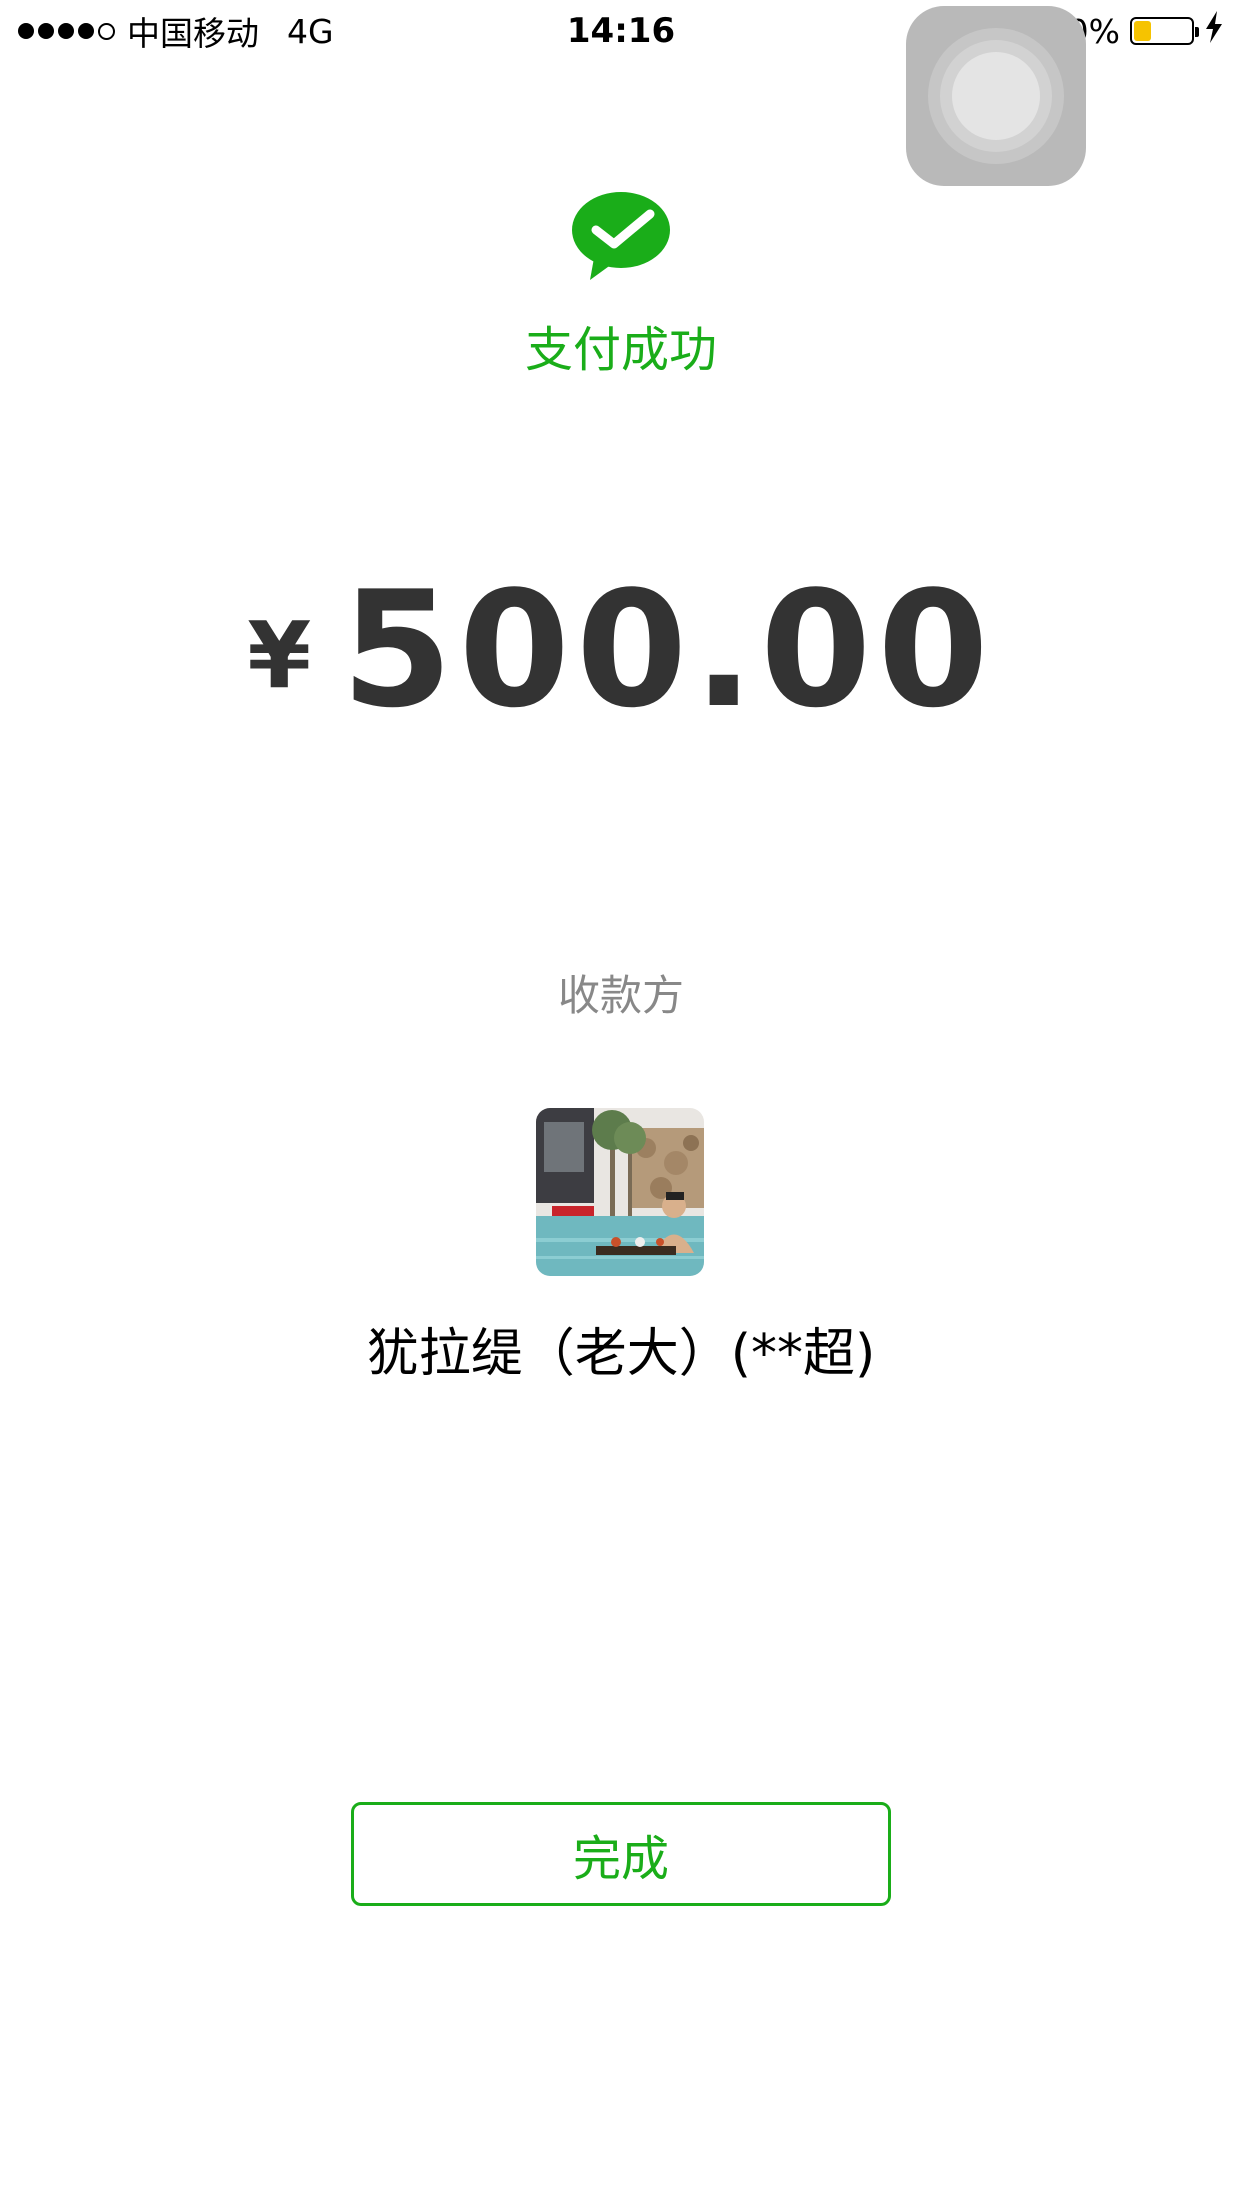  I want to click on payee-name: 犹拉缇（老大）(**超), so click(621, 1354).